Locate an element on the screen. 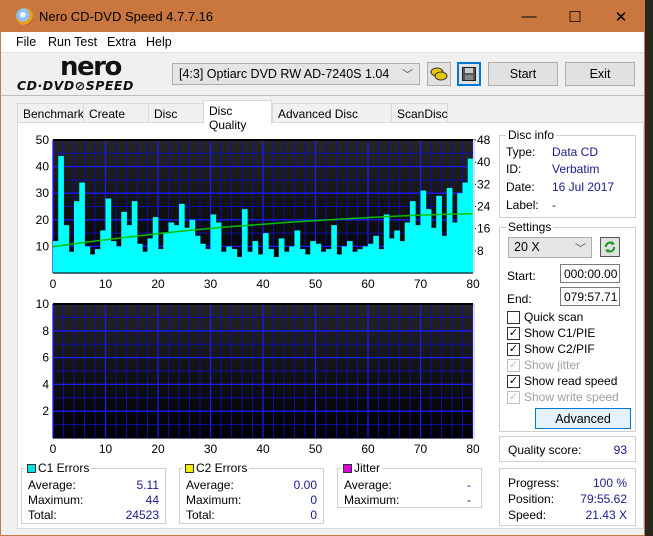 Image resolution: width=653 pixels, height=536 pixels. progress-value: 100 % is located at coordinates (609, 483).